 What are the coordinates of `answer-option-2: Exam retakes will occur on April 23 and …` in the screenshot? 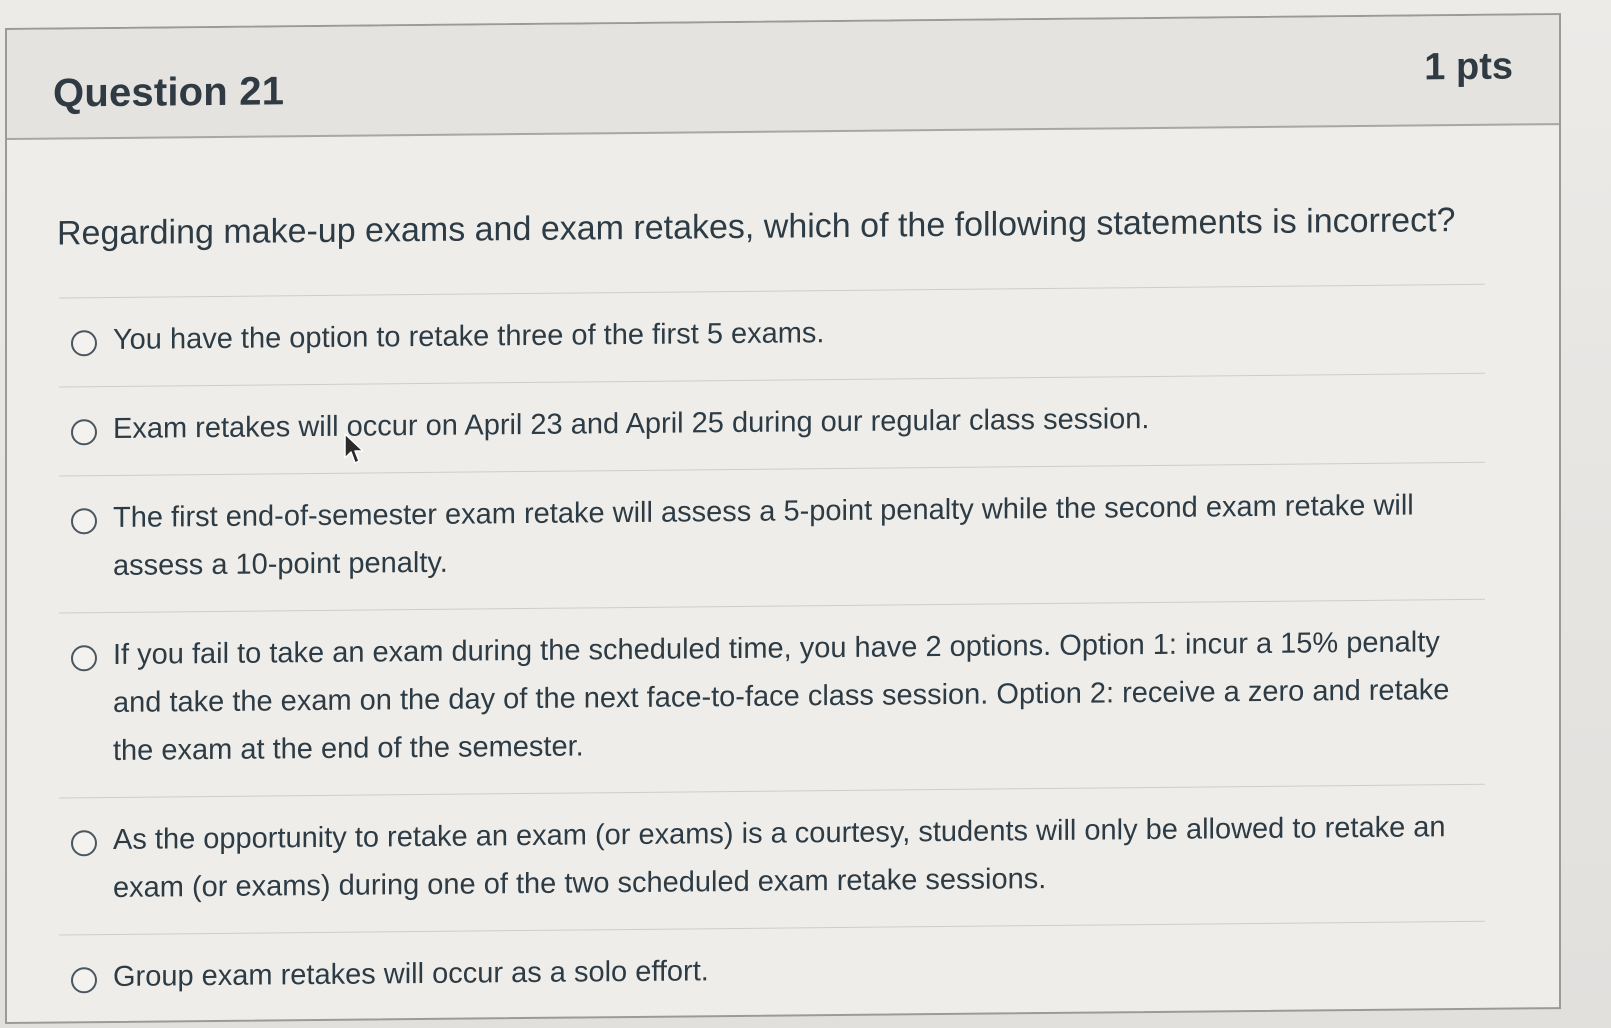 It's located at (772, 425).